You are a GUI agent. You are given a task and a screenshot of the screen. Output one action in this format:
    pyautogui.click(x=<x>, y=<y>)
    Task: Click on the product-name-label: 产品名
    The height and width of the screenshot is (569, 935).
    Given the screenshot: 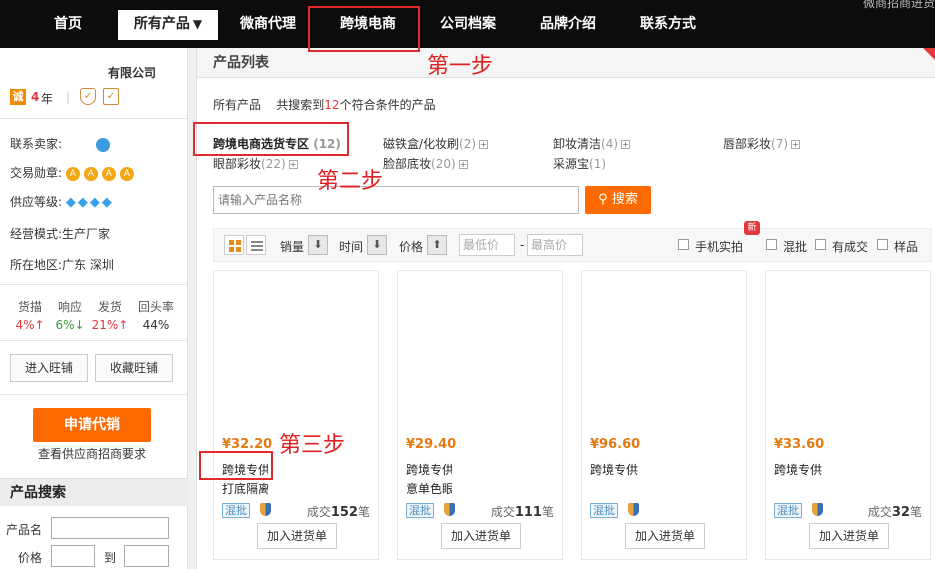 What is the action you would take?
    pyautogui.click(x=24, y=530)
    